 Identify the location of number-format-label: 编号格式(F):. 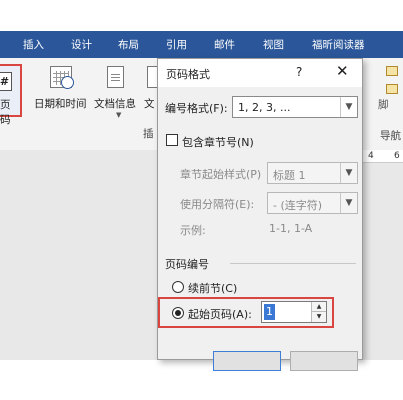
(196, 108).